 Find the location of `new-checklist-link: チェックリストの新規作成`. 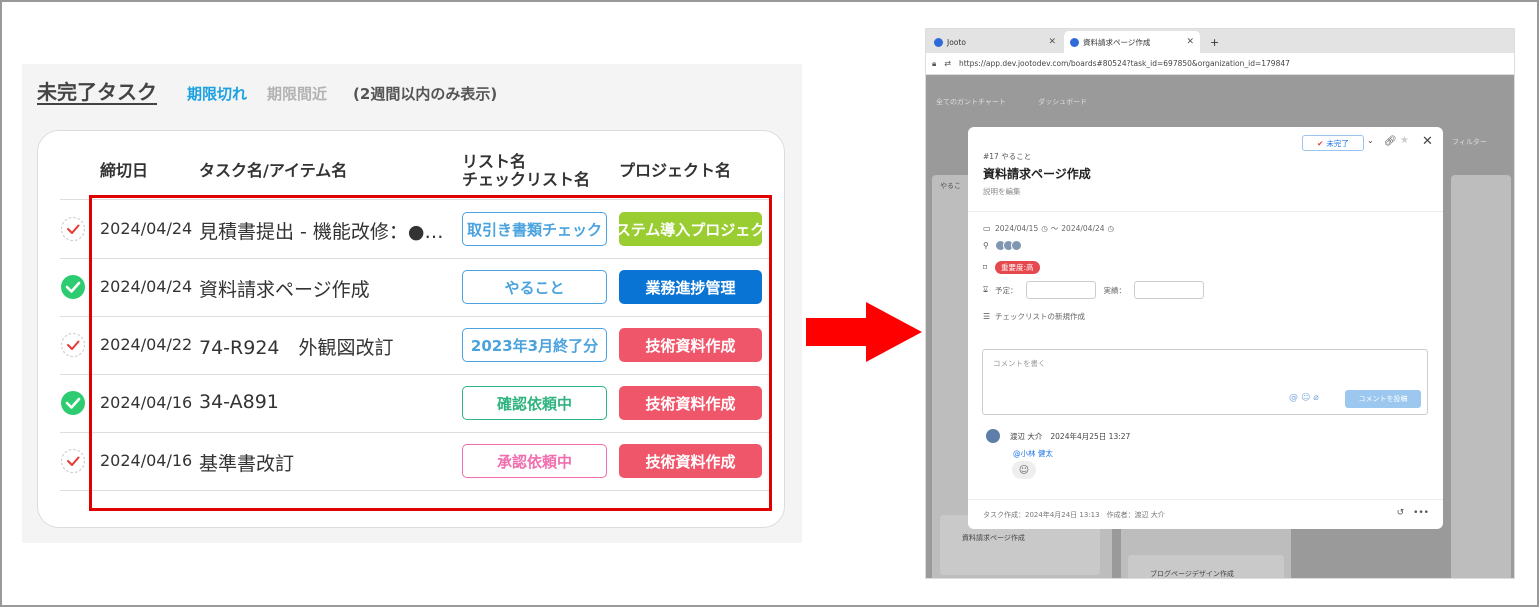

new-checklist-link: チェックリストの新規作成 is located at coordinates (1040, 316).